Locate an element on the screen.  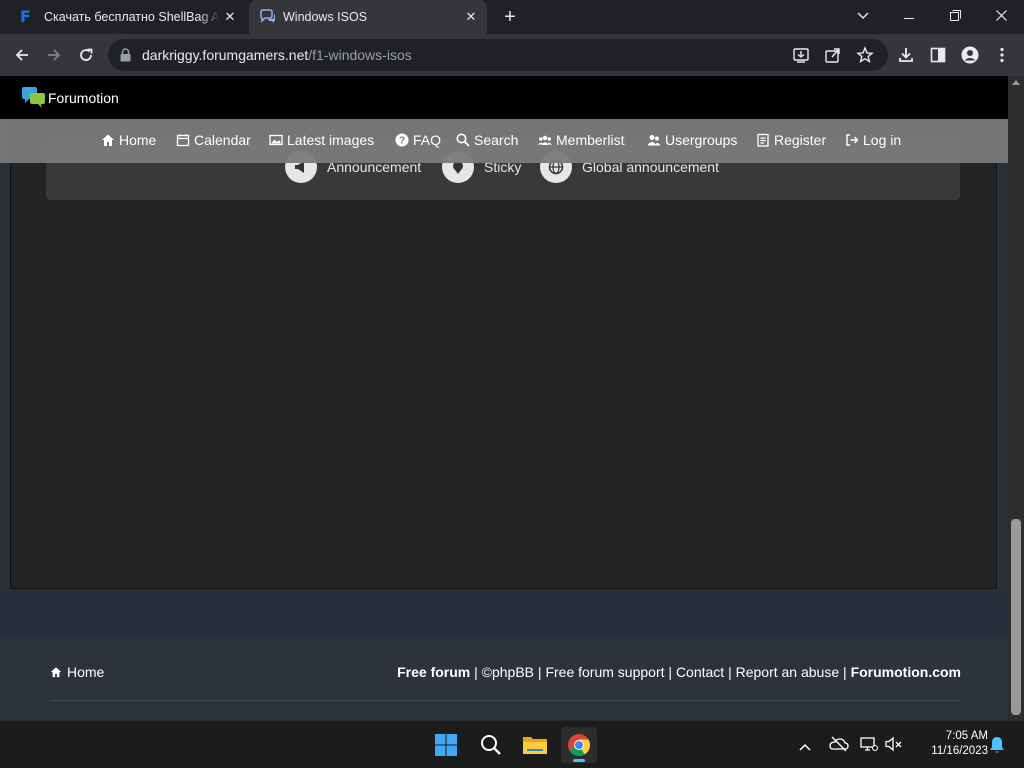
clock-time: 7:05 AM is located at coordinates (966, 736).